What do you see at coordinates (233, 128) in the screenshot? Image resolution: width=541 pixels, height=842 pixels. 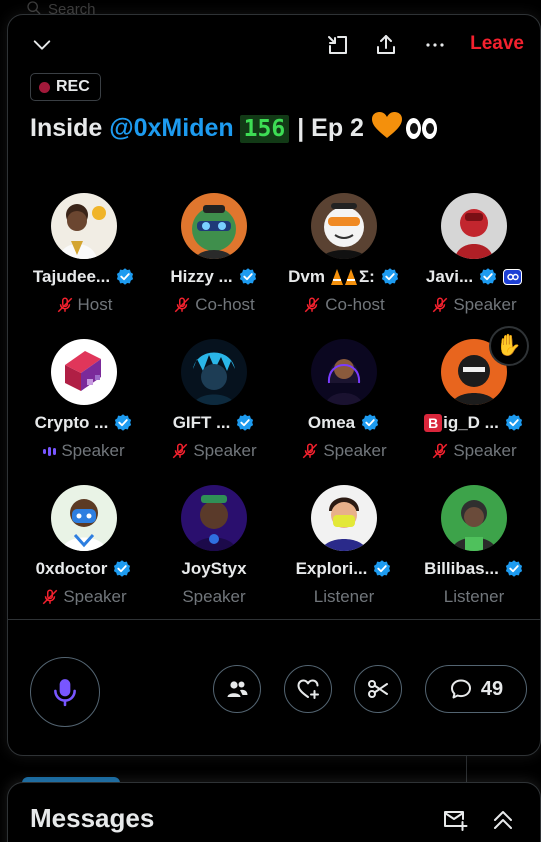 I see `space-title: Inside @0xMiden 156 | Ep 2` at bounding box center [233, 128].